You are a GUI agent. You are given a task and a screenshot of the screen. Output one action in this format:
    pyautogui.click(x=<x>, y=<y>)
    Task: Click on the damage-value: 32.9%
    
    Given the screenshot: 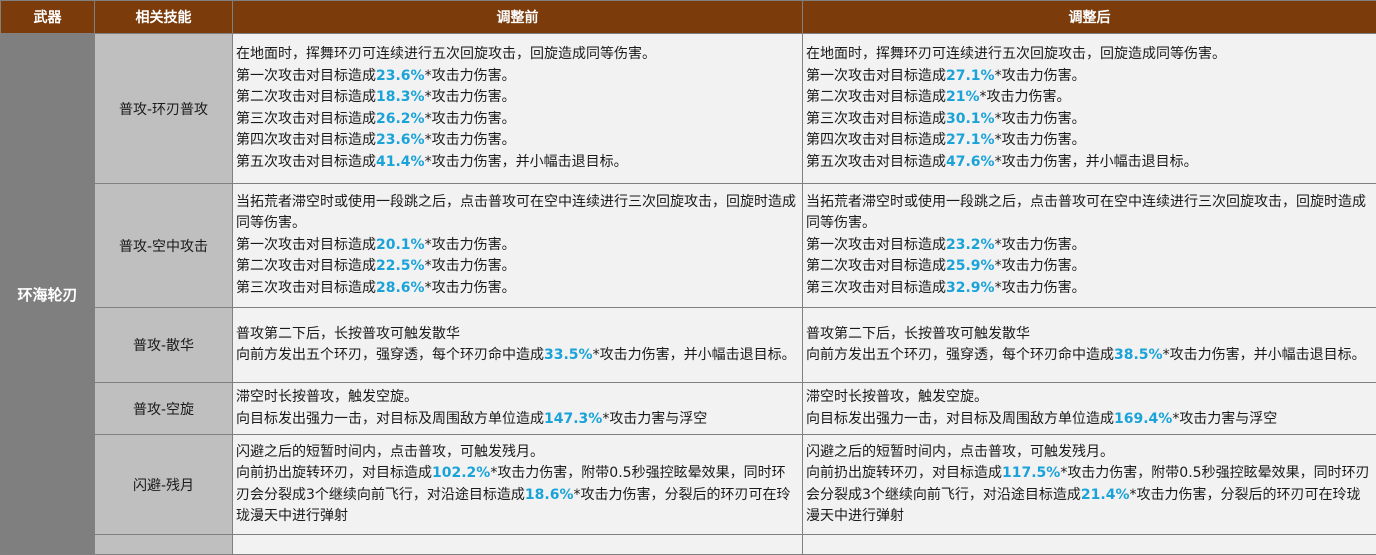 What is the action you would take?
    pyautogui.click(x=970, y=288)
    